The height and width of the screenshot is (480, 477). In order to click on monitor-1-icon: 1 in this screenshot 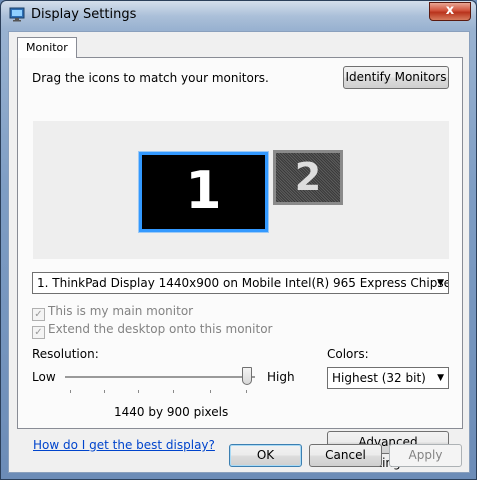, I will do `click(203, 192)`.